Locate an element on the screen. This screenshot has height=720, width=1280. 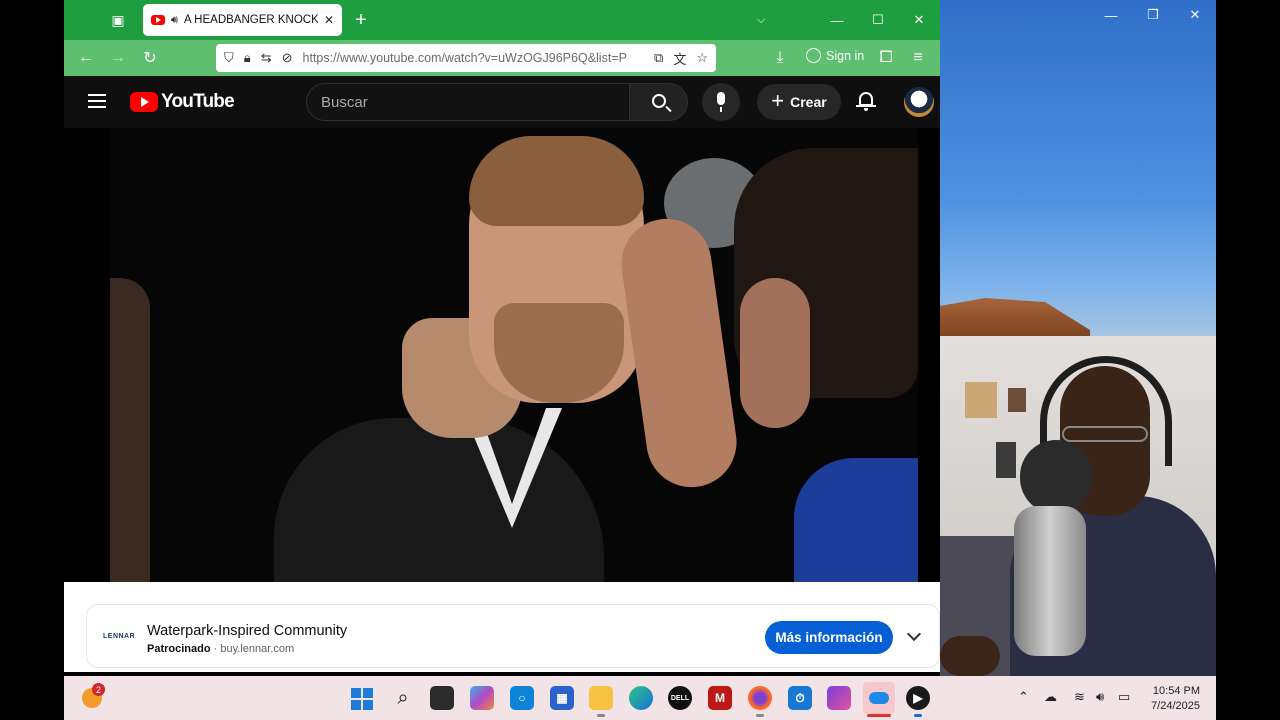
picture-in-picture-icon: ⧉ is located at coordinates (658, 58).